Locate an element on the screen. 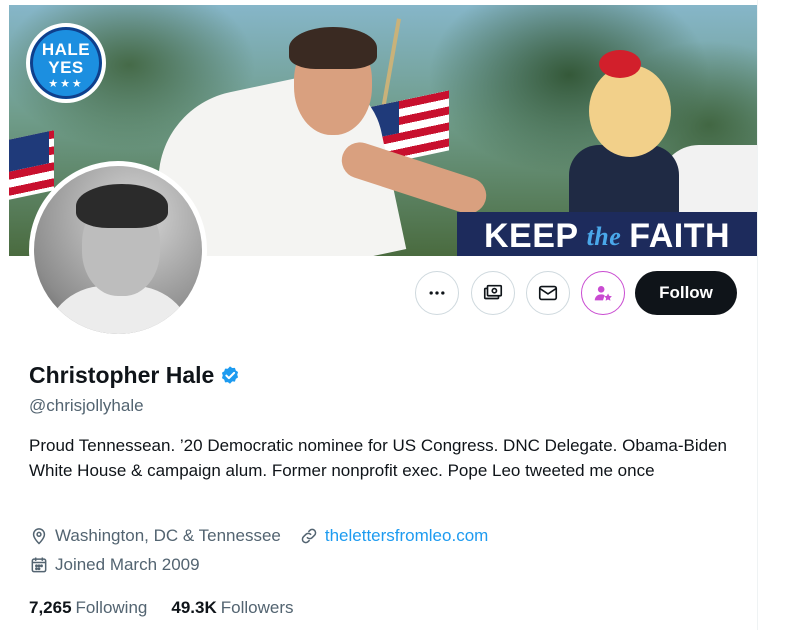 Image resolution: width=787 pixels, height=630 pixels. joined-text: Joined March 2009 is located at coordinates (127, 564).